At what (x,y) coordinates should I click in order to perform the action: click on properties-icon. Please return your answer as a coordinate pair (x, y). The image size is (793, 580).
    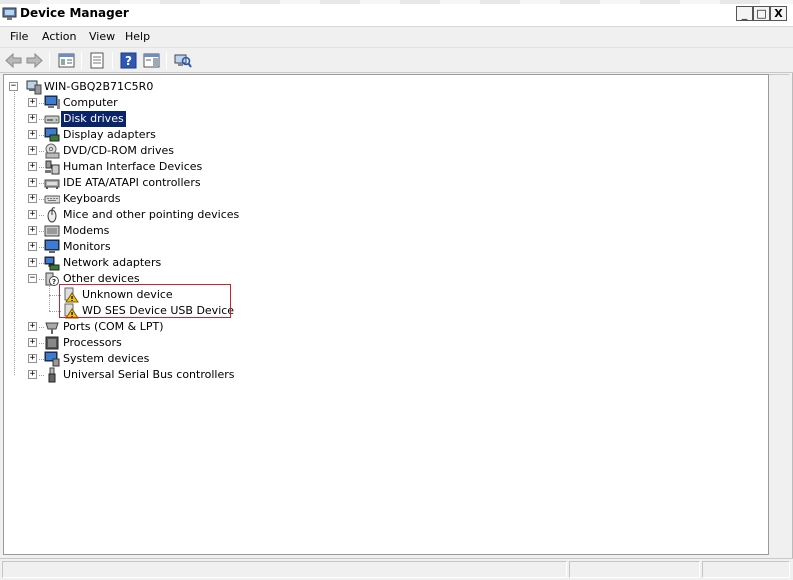
    Looking at the image, I should click on (97, 60).